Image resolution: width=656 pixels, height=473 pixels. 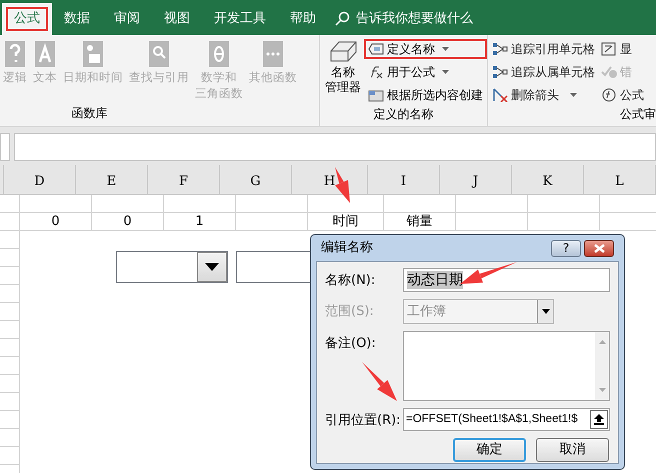 I want to click on ribbon-tab: 帮助, so click(x=303, y=19).